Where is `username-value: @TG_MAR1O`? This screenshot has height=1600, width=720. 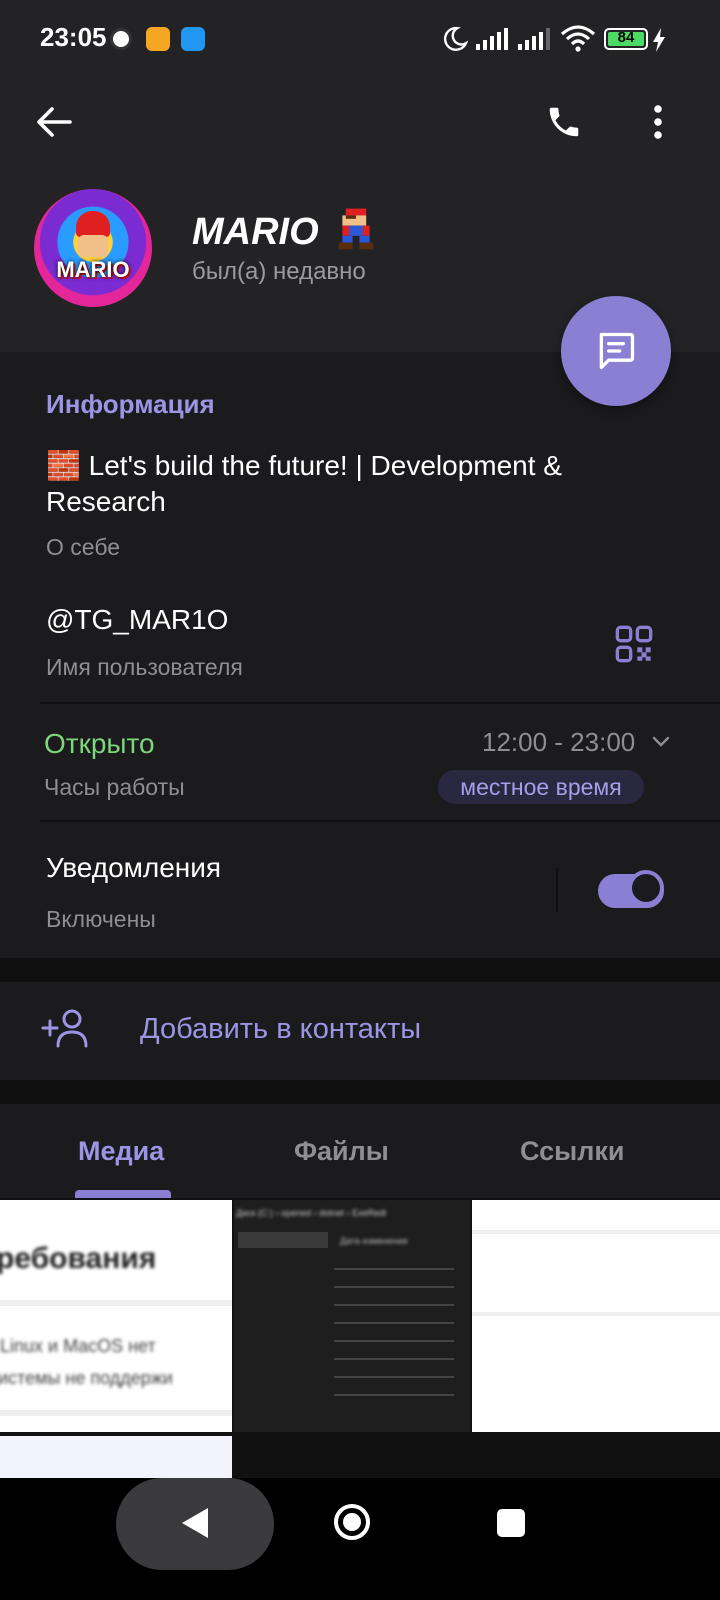
username-value: @TG_MAR1O is located at coordinates (137, 620).